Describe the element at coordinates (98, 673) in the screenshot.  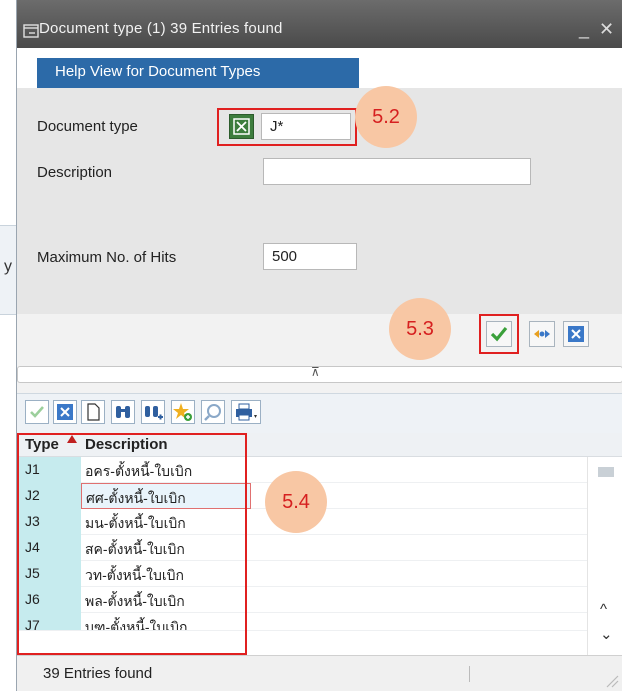
I see `status-text: 39 Entries found` at that location.